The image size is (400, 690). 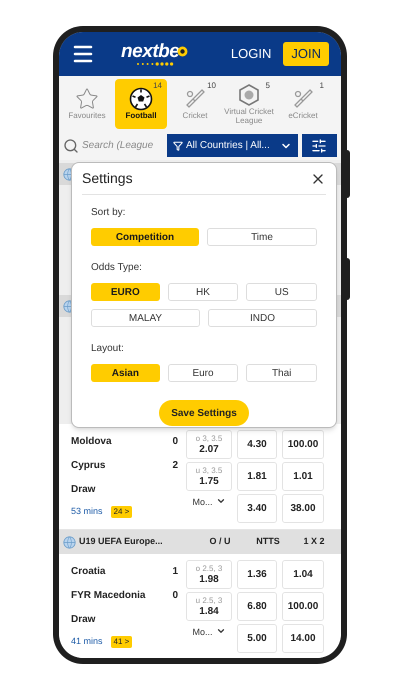 I want to click on settings-button, so click(x=319, y=145).